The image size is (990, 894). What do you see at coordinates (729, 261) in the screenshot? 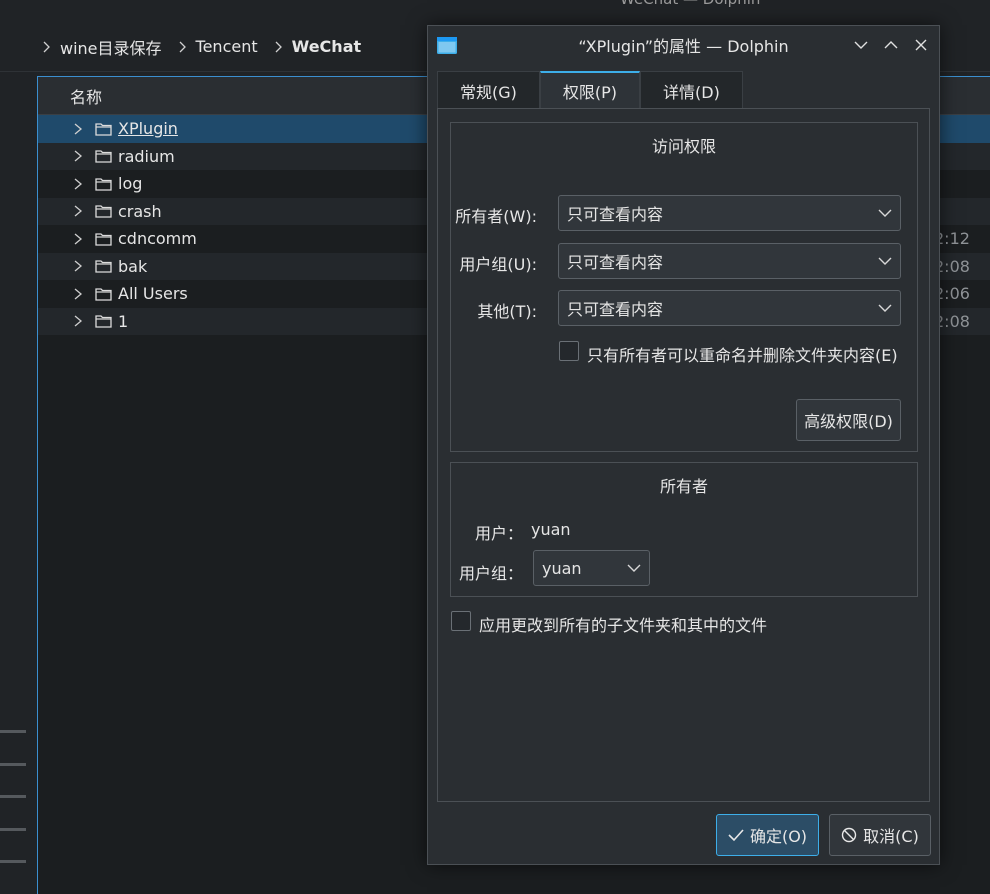
I see `group-permission-select: 只可查看内容` at bounding box center [729, 261].